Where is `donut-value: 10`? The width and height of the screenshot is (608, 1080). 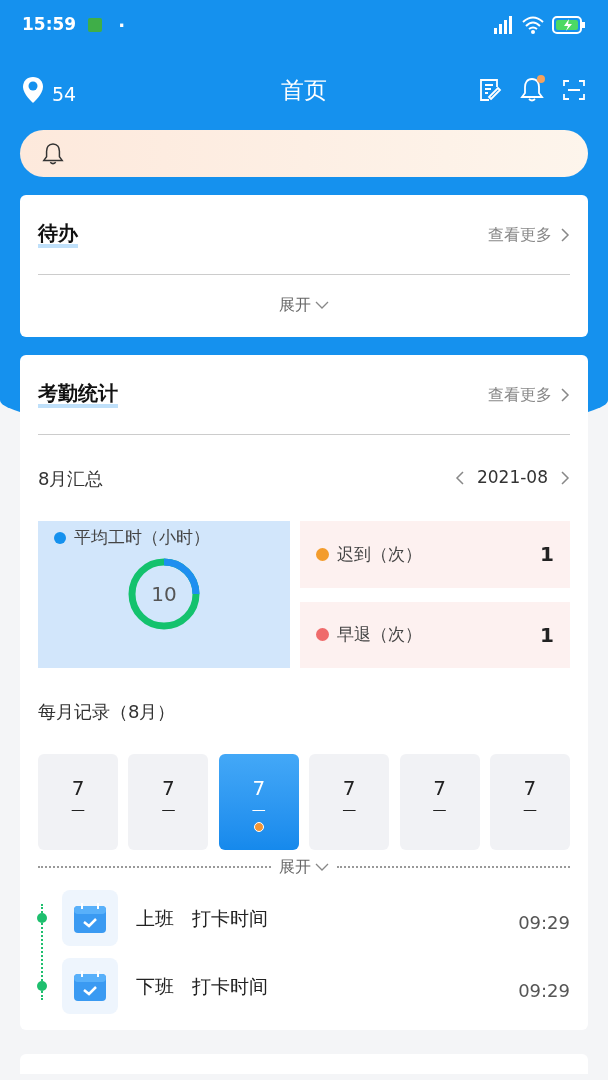
donut-value: 10 is located at coordinates (164, 593).